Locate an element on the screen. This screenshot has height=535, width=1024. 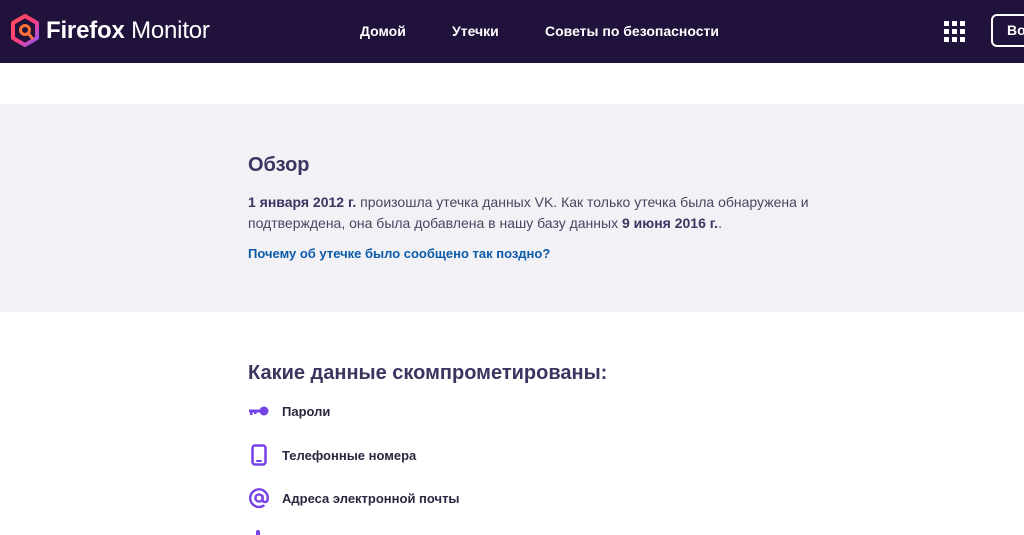
logo-text-firefox: Firefox is located at coordinates (85, 30).